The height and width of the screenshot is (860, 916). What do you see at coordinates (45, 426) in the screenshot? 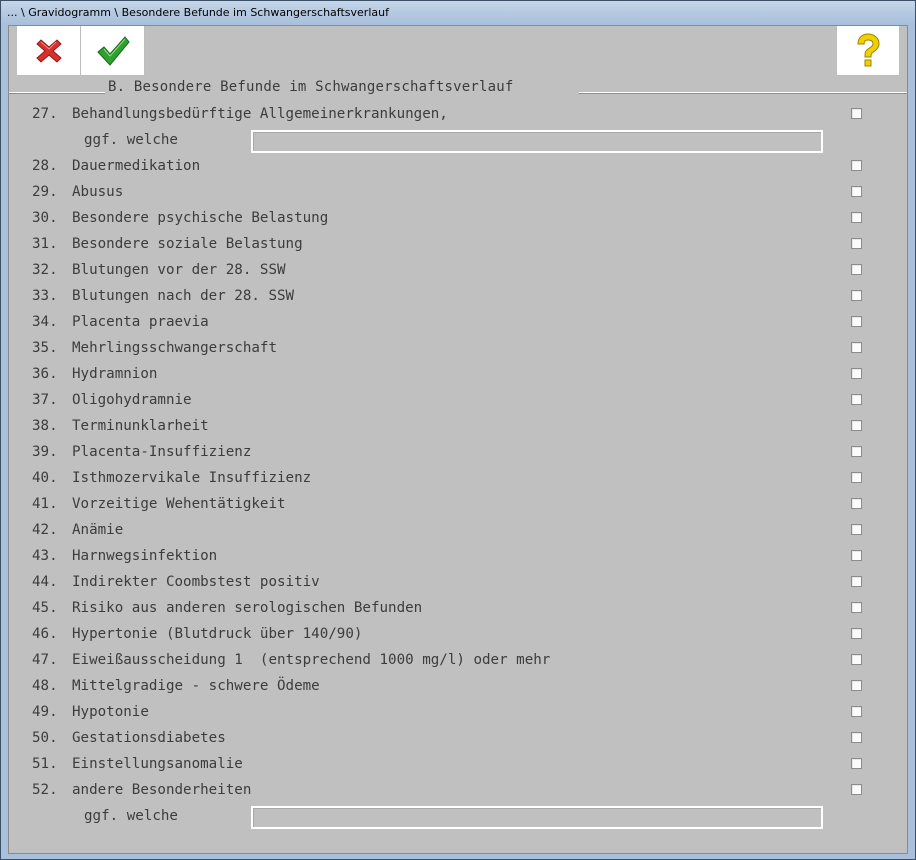
I see `finding-number: 38.` at bounding box center [45, 426].